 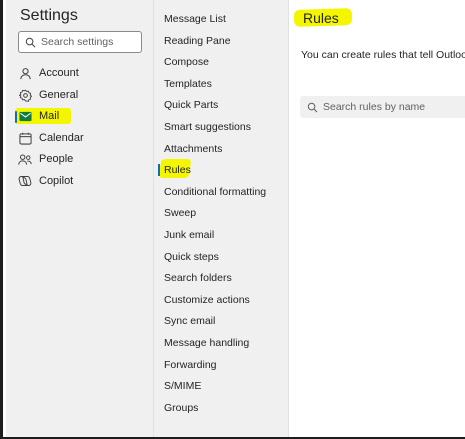 I want to click on section-search-folders: Search folders, so click(x=198, y=278).